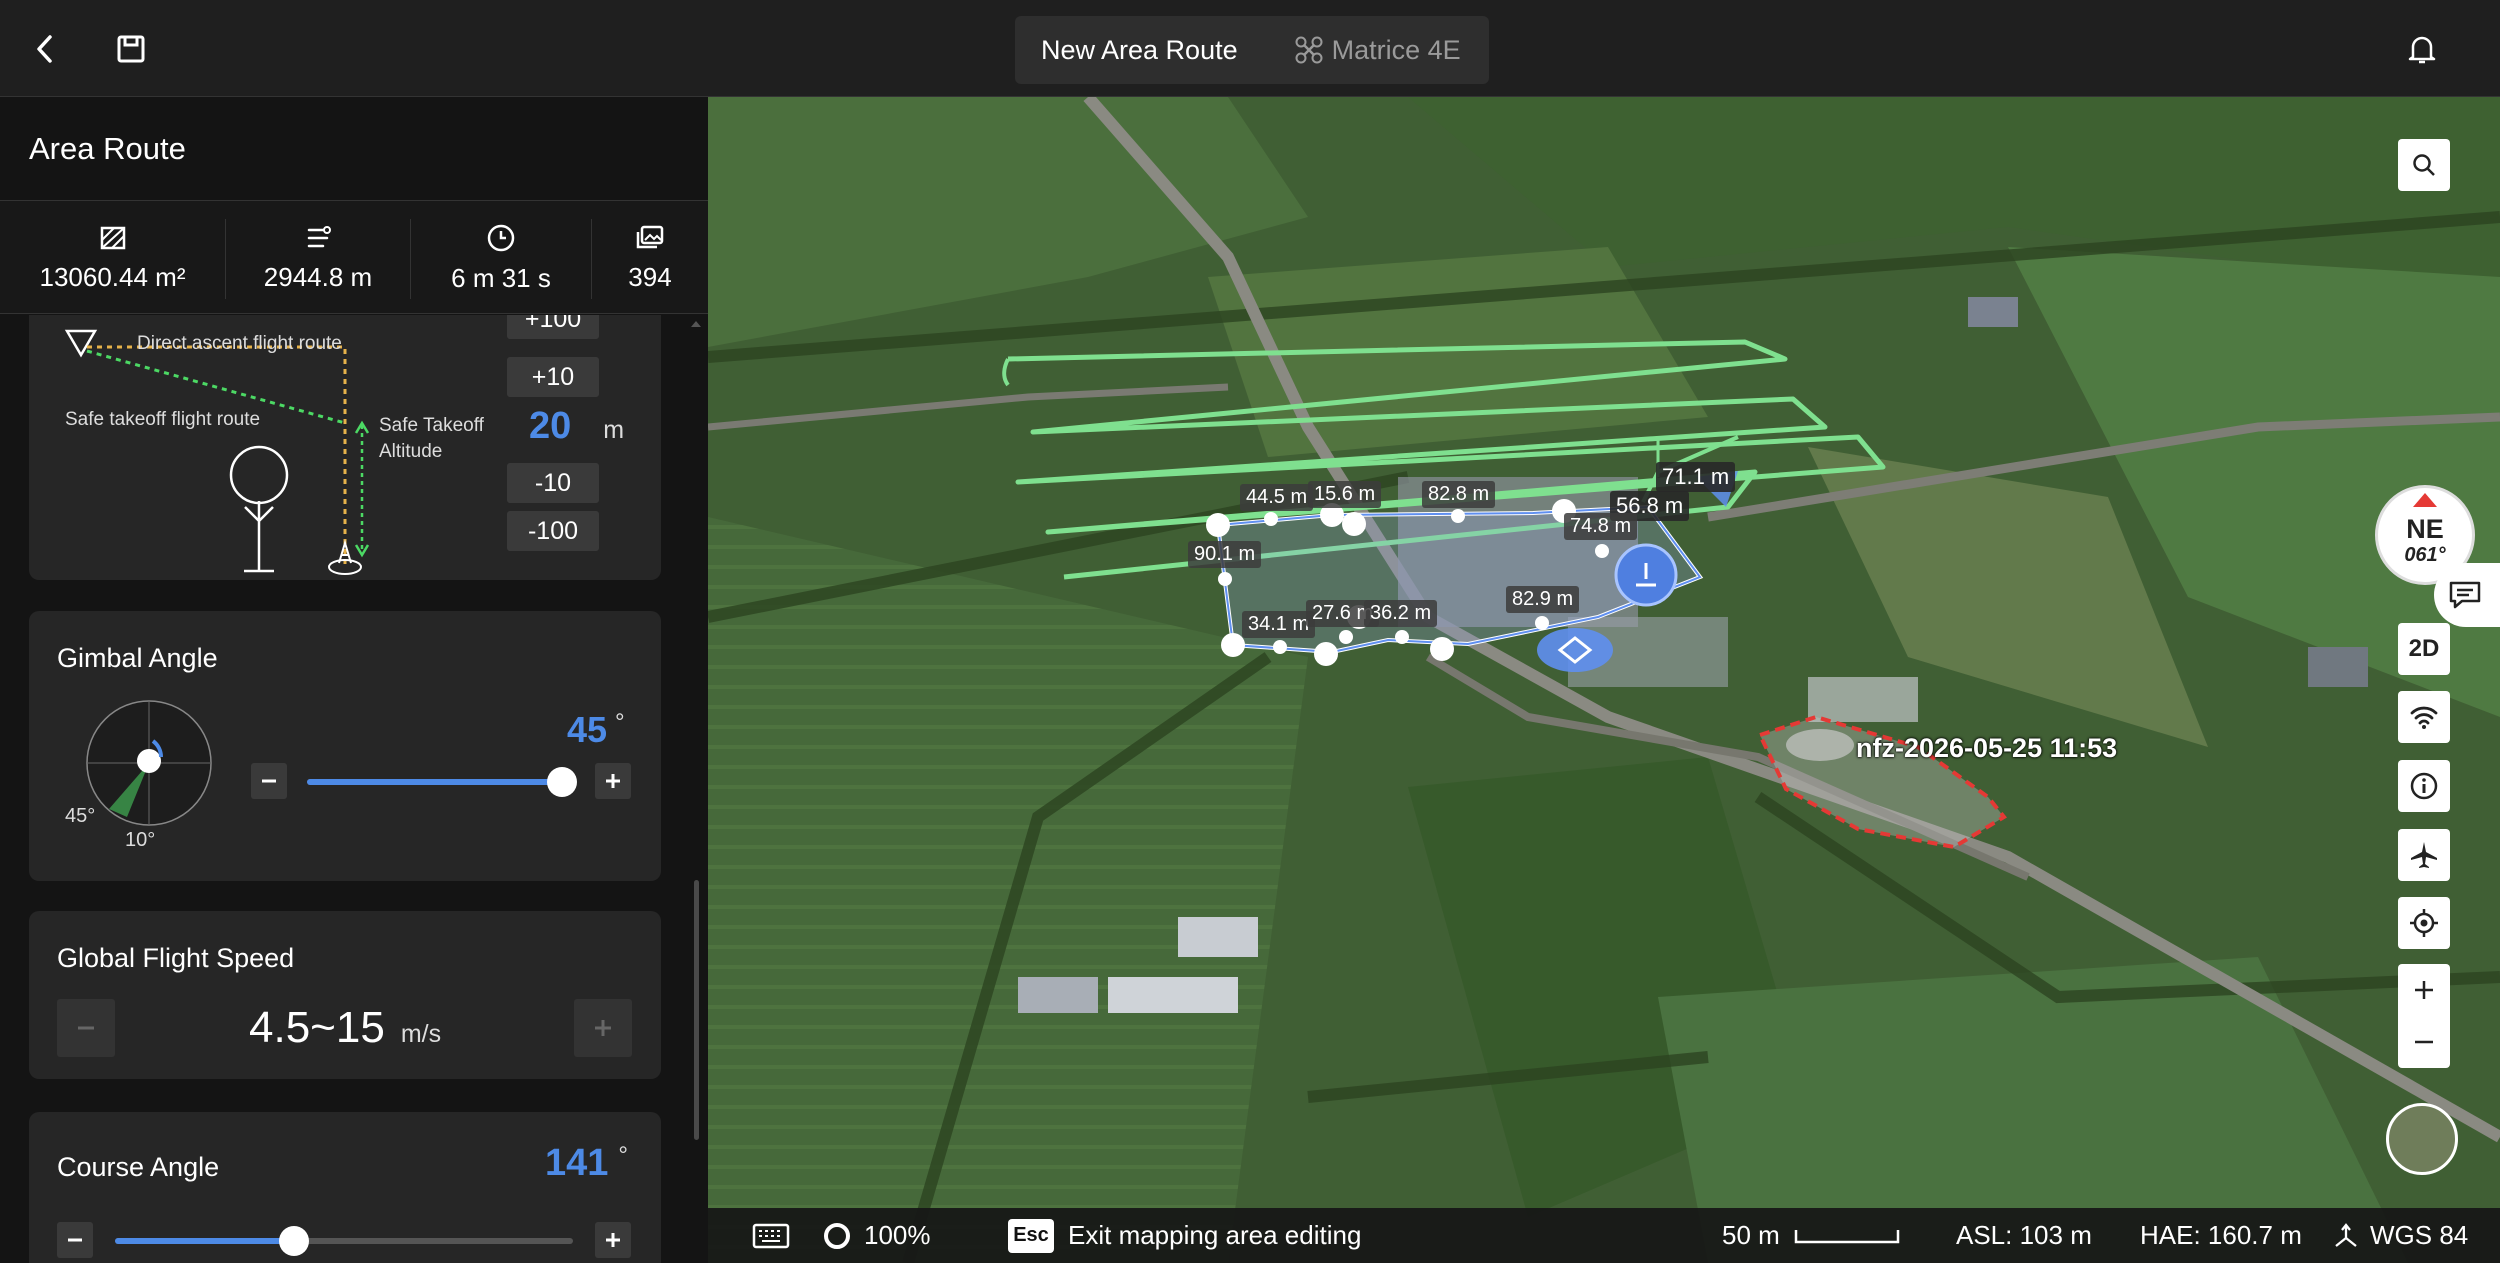 This screenshot has height=1263, width=2500. What do you see at coordinates (86, 1028) in the screenshot?
I see `speed-decrease-button` at bounding box center [86, 1028].